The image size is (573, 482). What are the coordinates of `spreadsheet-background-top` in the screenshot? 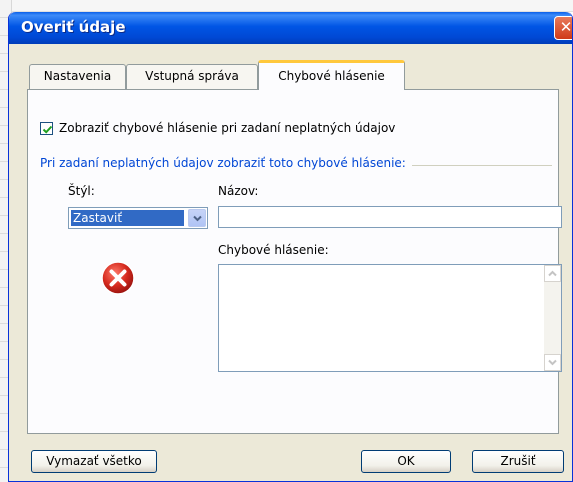 It's located at (286, 6).